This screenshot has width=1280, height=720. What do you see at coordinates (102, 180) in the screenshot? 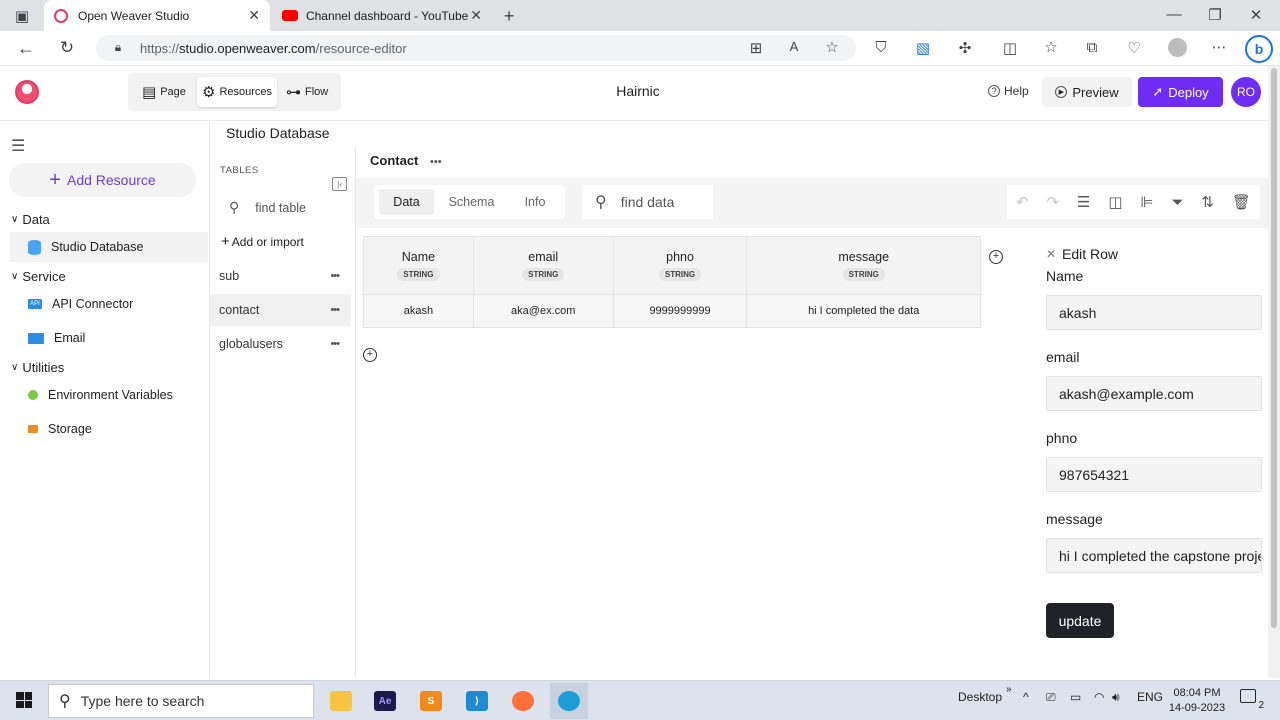
I see `add-resource-button: + Add Resource` at bounding box center [102, 180].